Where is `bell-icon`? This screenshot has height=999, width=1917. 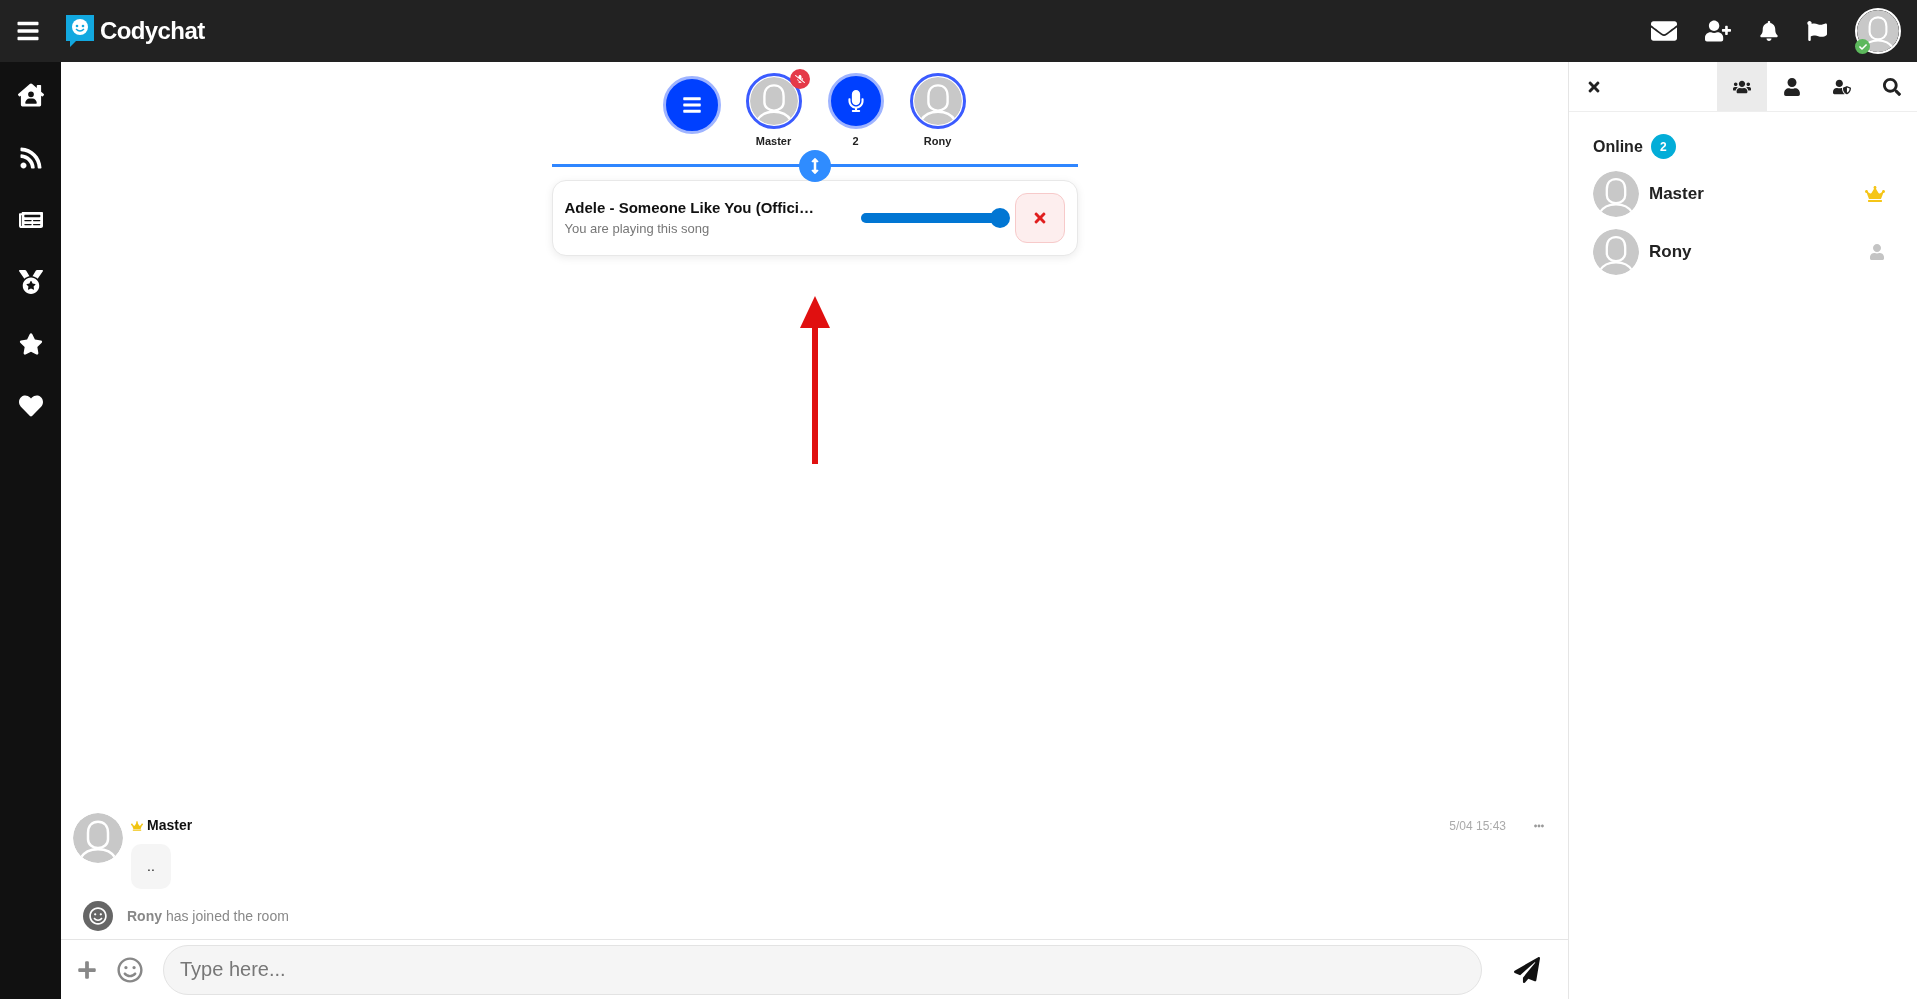 bell-icon is located at coordinates (1769, 31).